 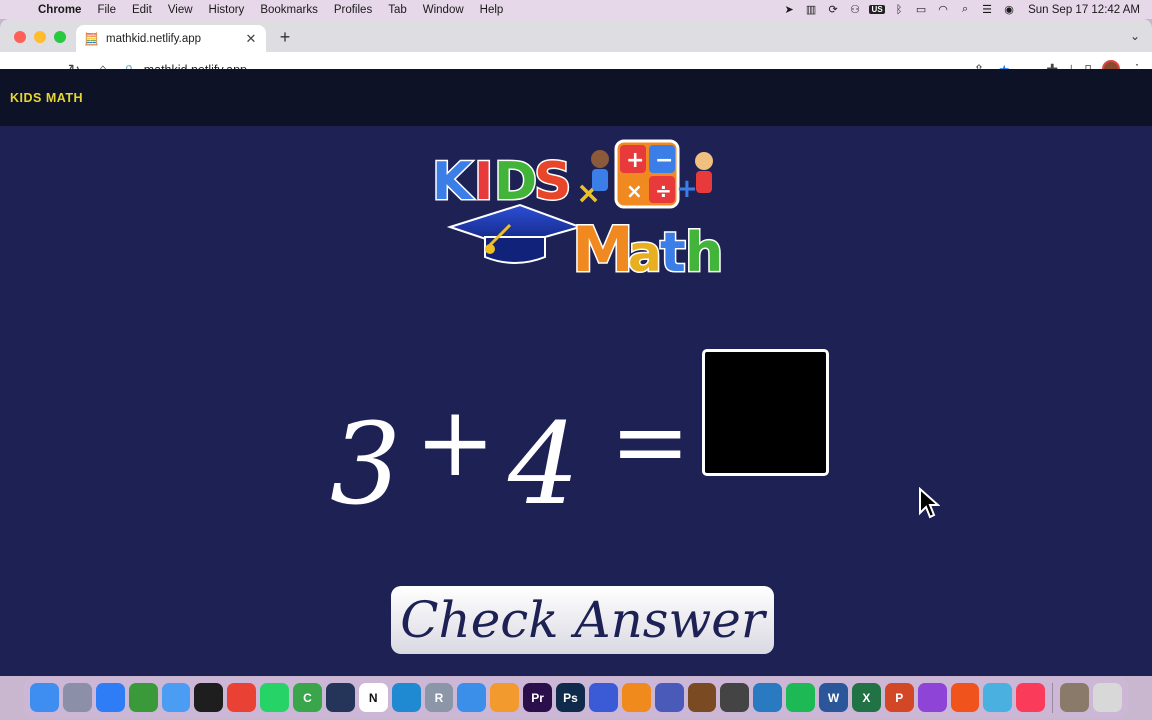 I want to click on svg-text: t, so click(x=673, y=249).